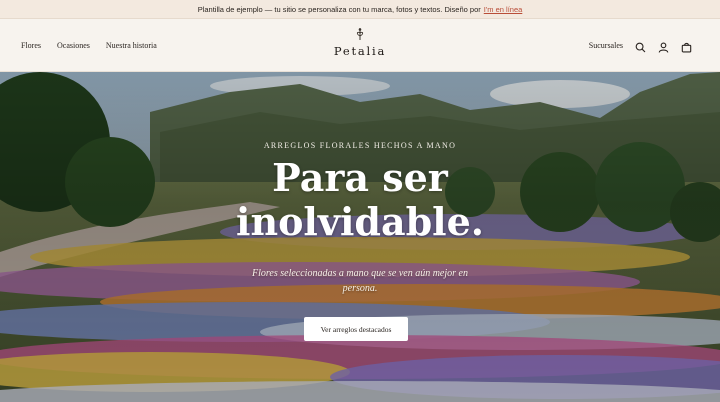 The height and width of the screenshot is (402, 720). What do you see at coordinates (356, 329) in the screenshot?
I see `featured-arrangements-button: Ver arreglos destacados` at bounding box center [356, 329].